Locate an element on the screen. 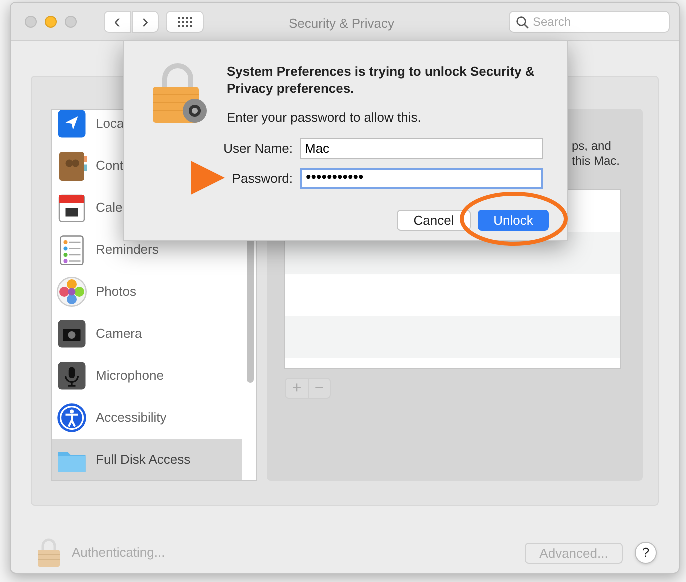 The height and width of the screenshot is (582, 686). field-label: Password: is located at coordinates (262, 179).